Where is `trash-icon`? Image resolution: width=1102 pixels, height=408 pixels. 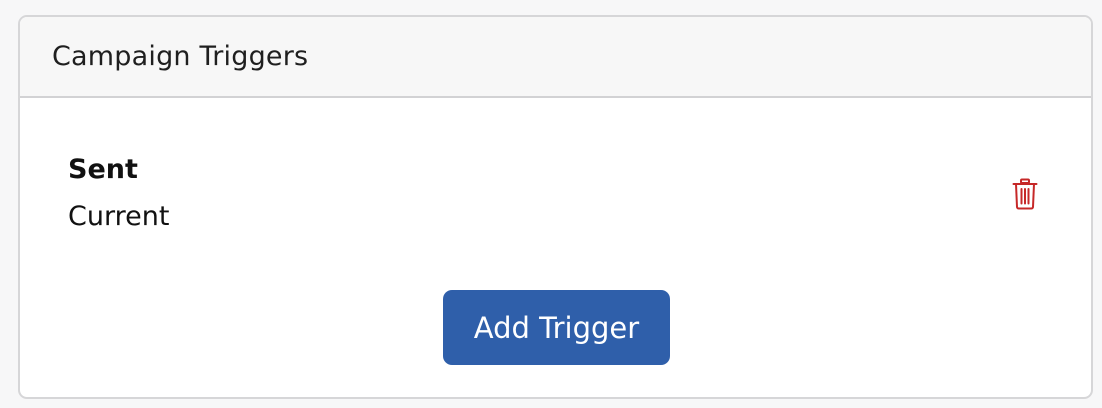
trash-icon is located at coordinates (1025, 194).